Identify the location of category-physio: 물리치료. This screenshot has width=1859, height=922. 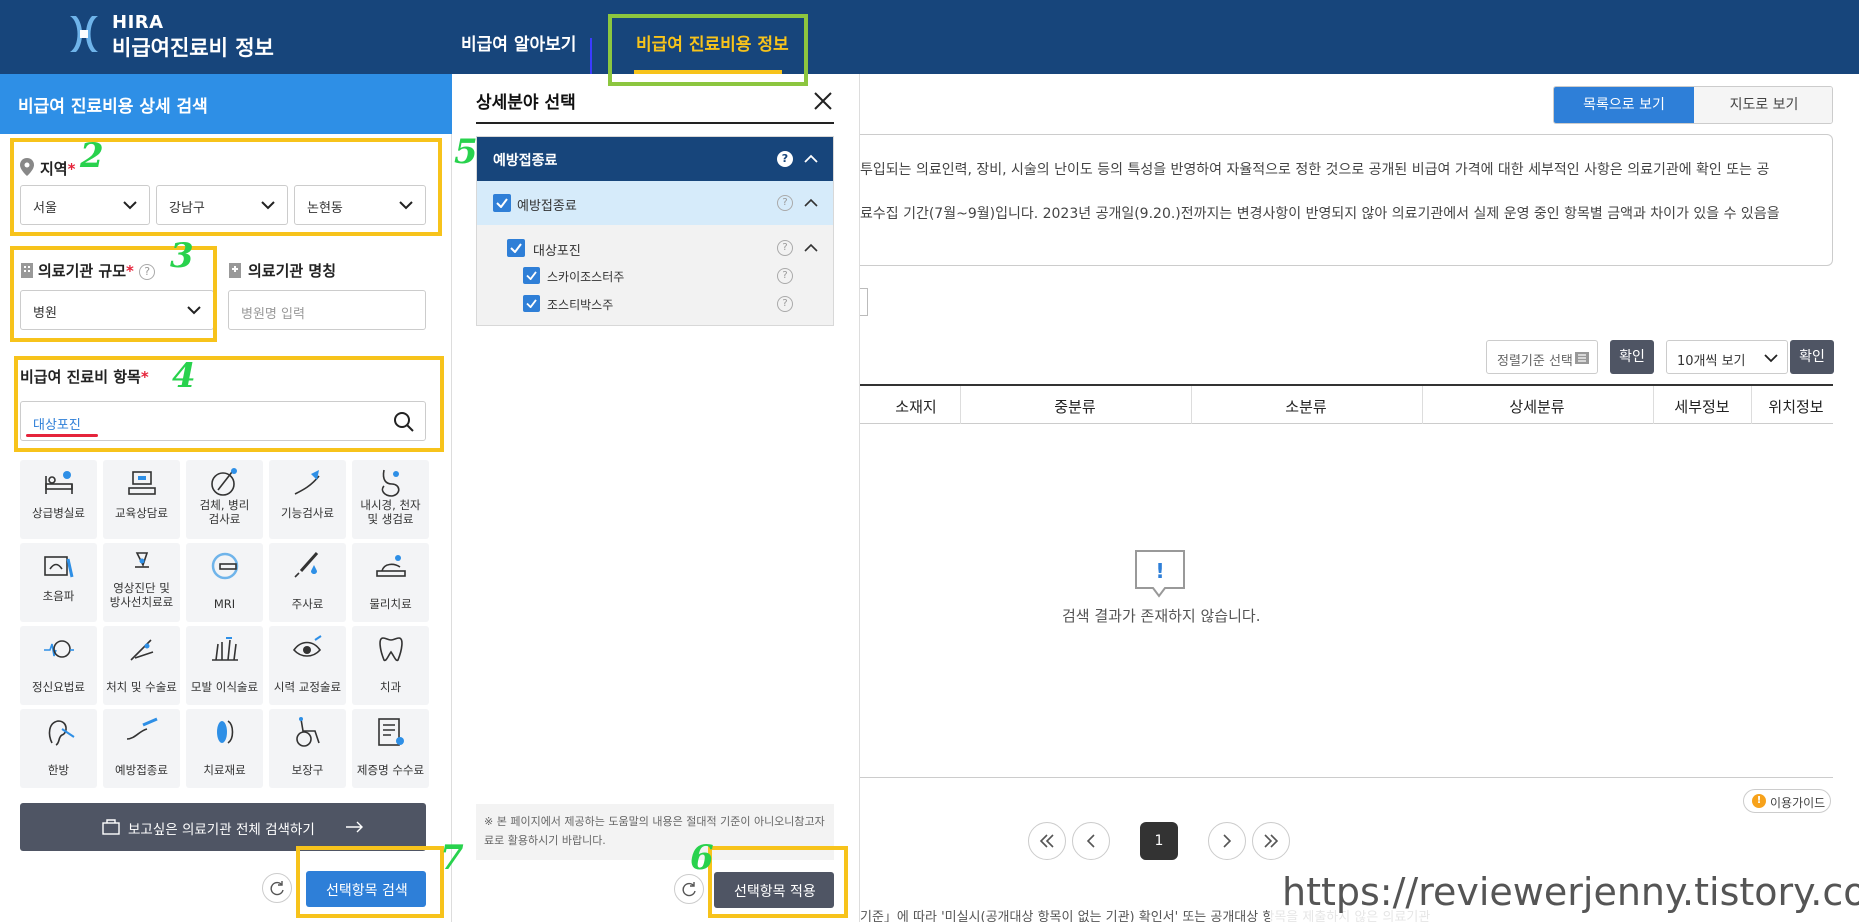
(390, 582).